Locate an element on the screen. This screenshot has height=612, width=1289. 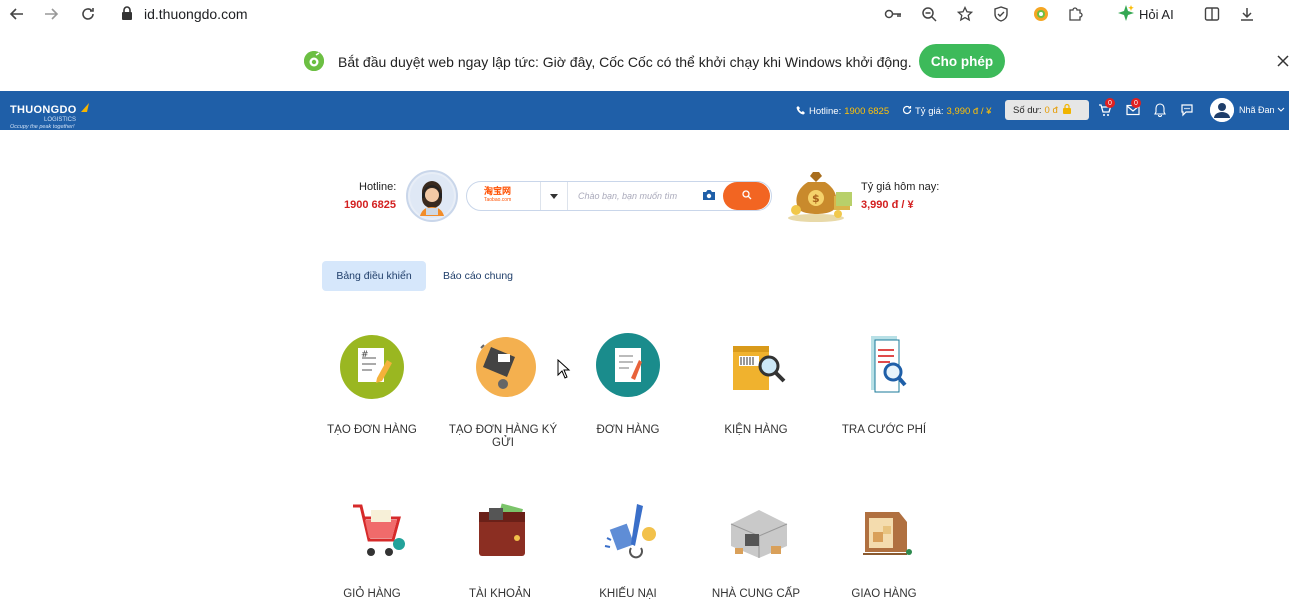
supplier-icon is located at coordinates (756, 533).